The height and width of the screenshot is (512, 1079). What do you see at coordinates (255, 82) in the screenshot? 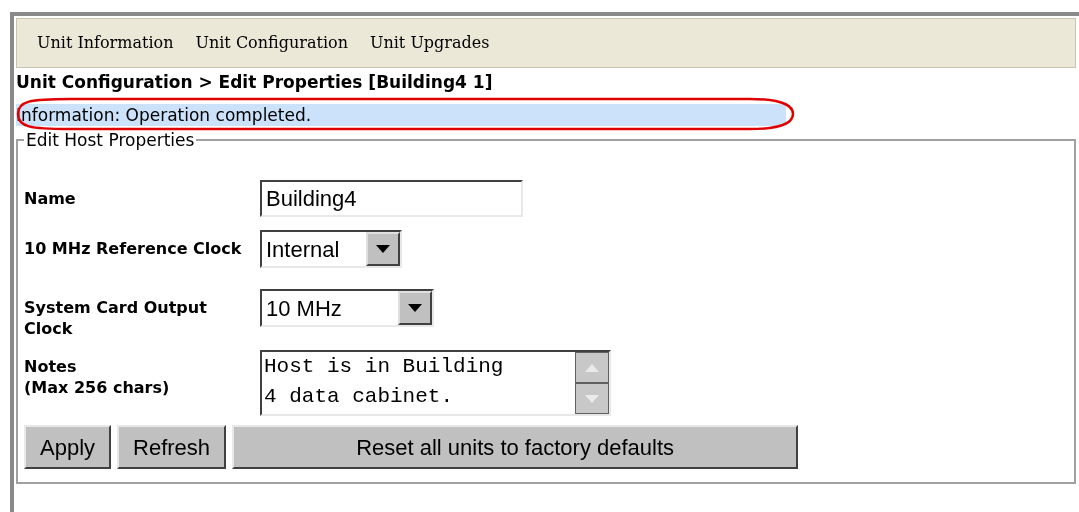
I see `breadcrumb: Unit Configuration > Edit Properties [Building4 1]` at bounding box center [255, 82].